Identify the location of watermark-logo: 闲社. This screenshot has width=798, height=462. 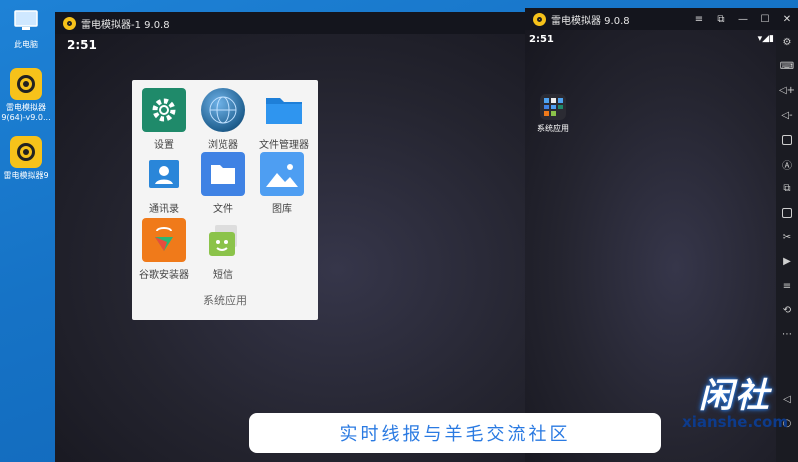
(735, 396).